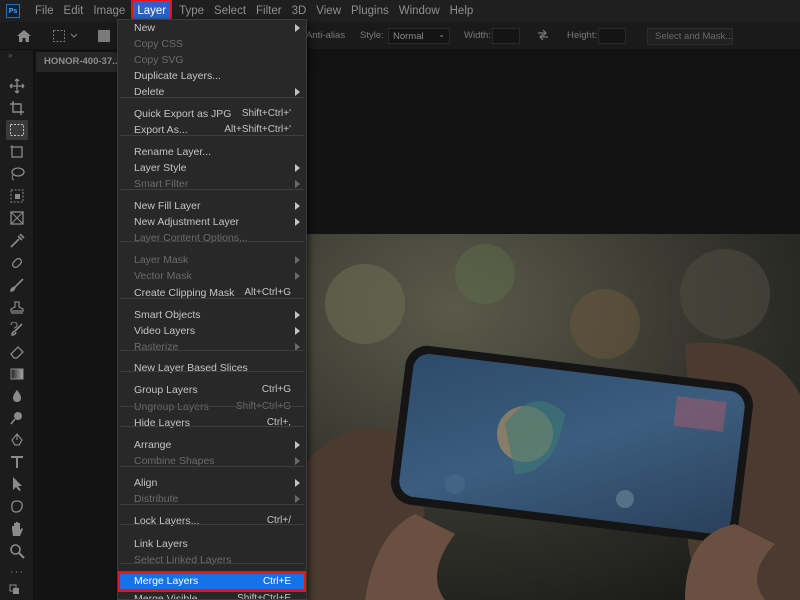  Describe the element at coordinates (163, 276) in the screenshot. I see `menu-item-label: Vector Mask` at that location.